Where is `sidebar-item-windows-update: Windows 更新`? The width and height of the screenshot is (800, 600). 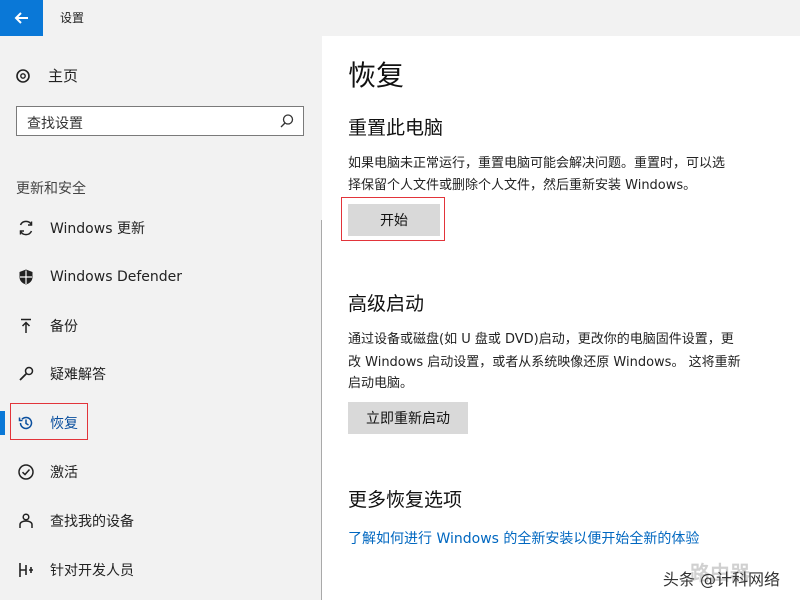 sidebar-item-windows-update: Windows 更新 is located at coordinates (161, 228).